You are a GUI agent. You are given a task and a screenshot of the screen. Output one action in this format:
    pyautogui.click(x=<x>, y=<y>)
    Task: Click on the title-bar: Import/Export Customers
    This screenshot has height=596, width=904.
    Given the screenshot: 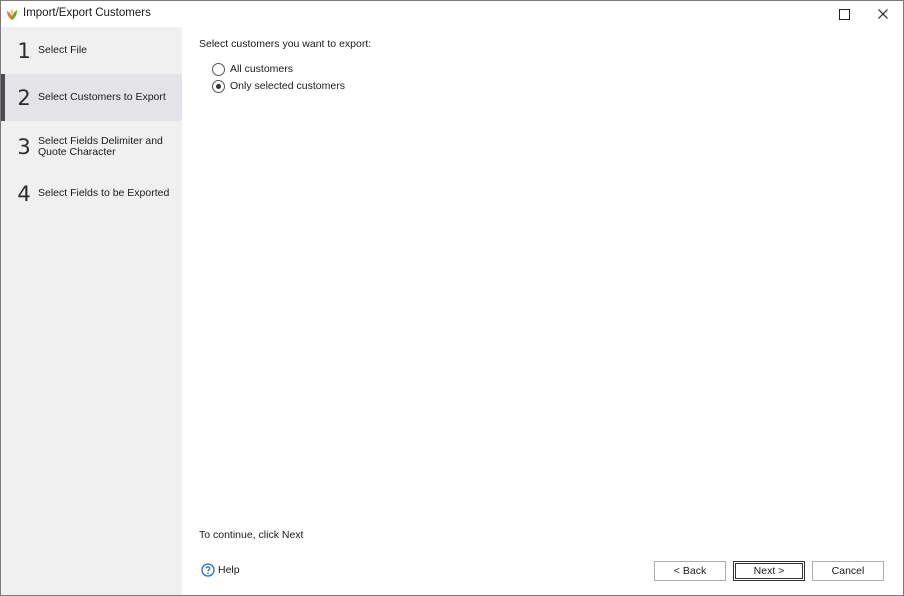 What is the action you would take?
    pyautogui.click(x=452, y=14)
    